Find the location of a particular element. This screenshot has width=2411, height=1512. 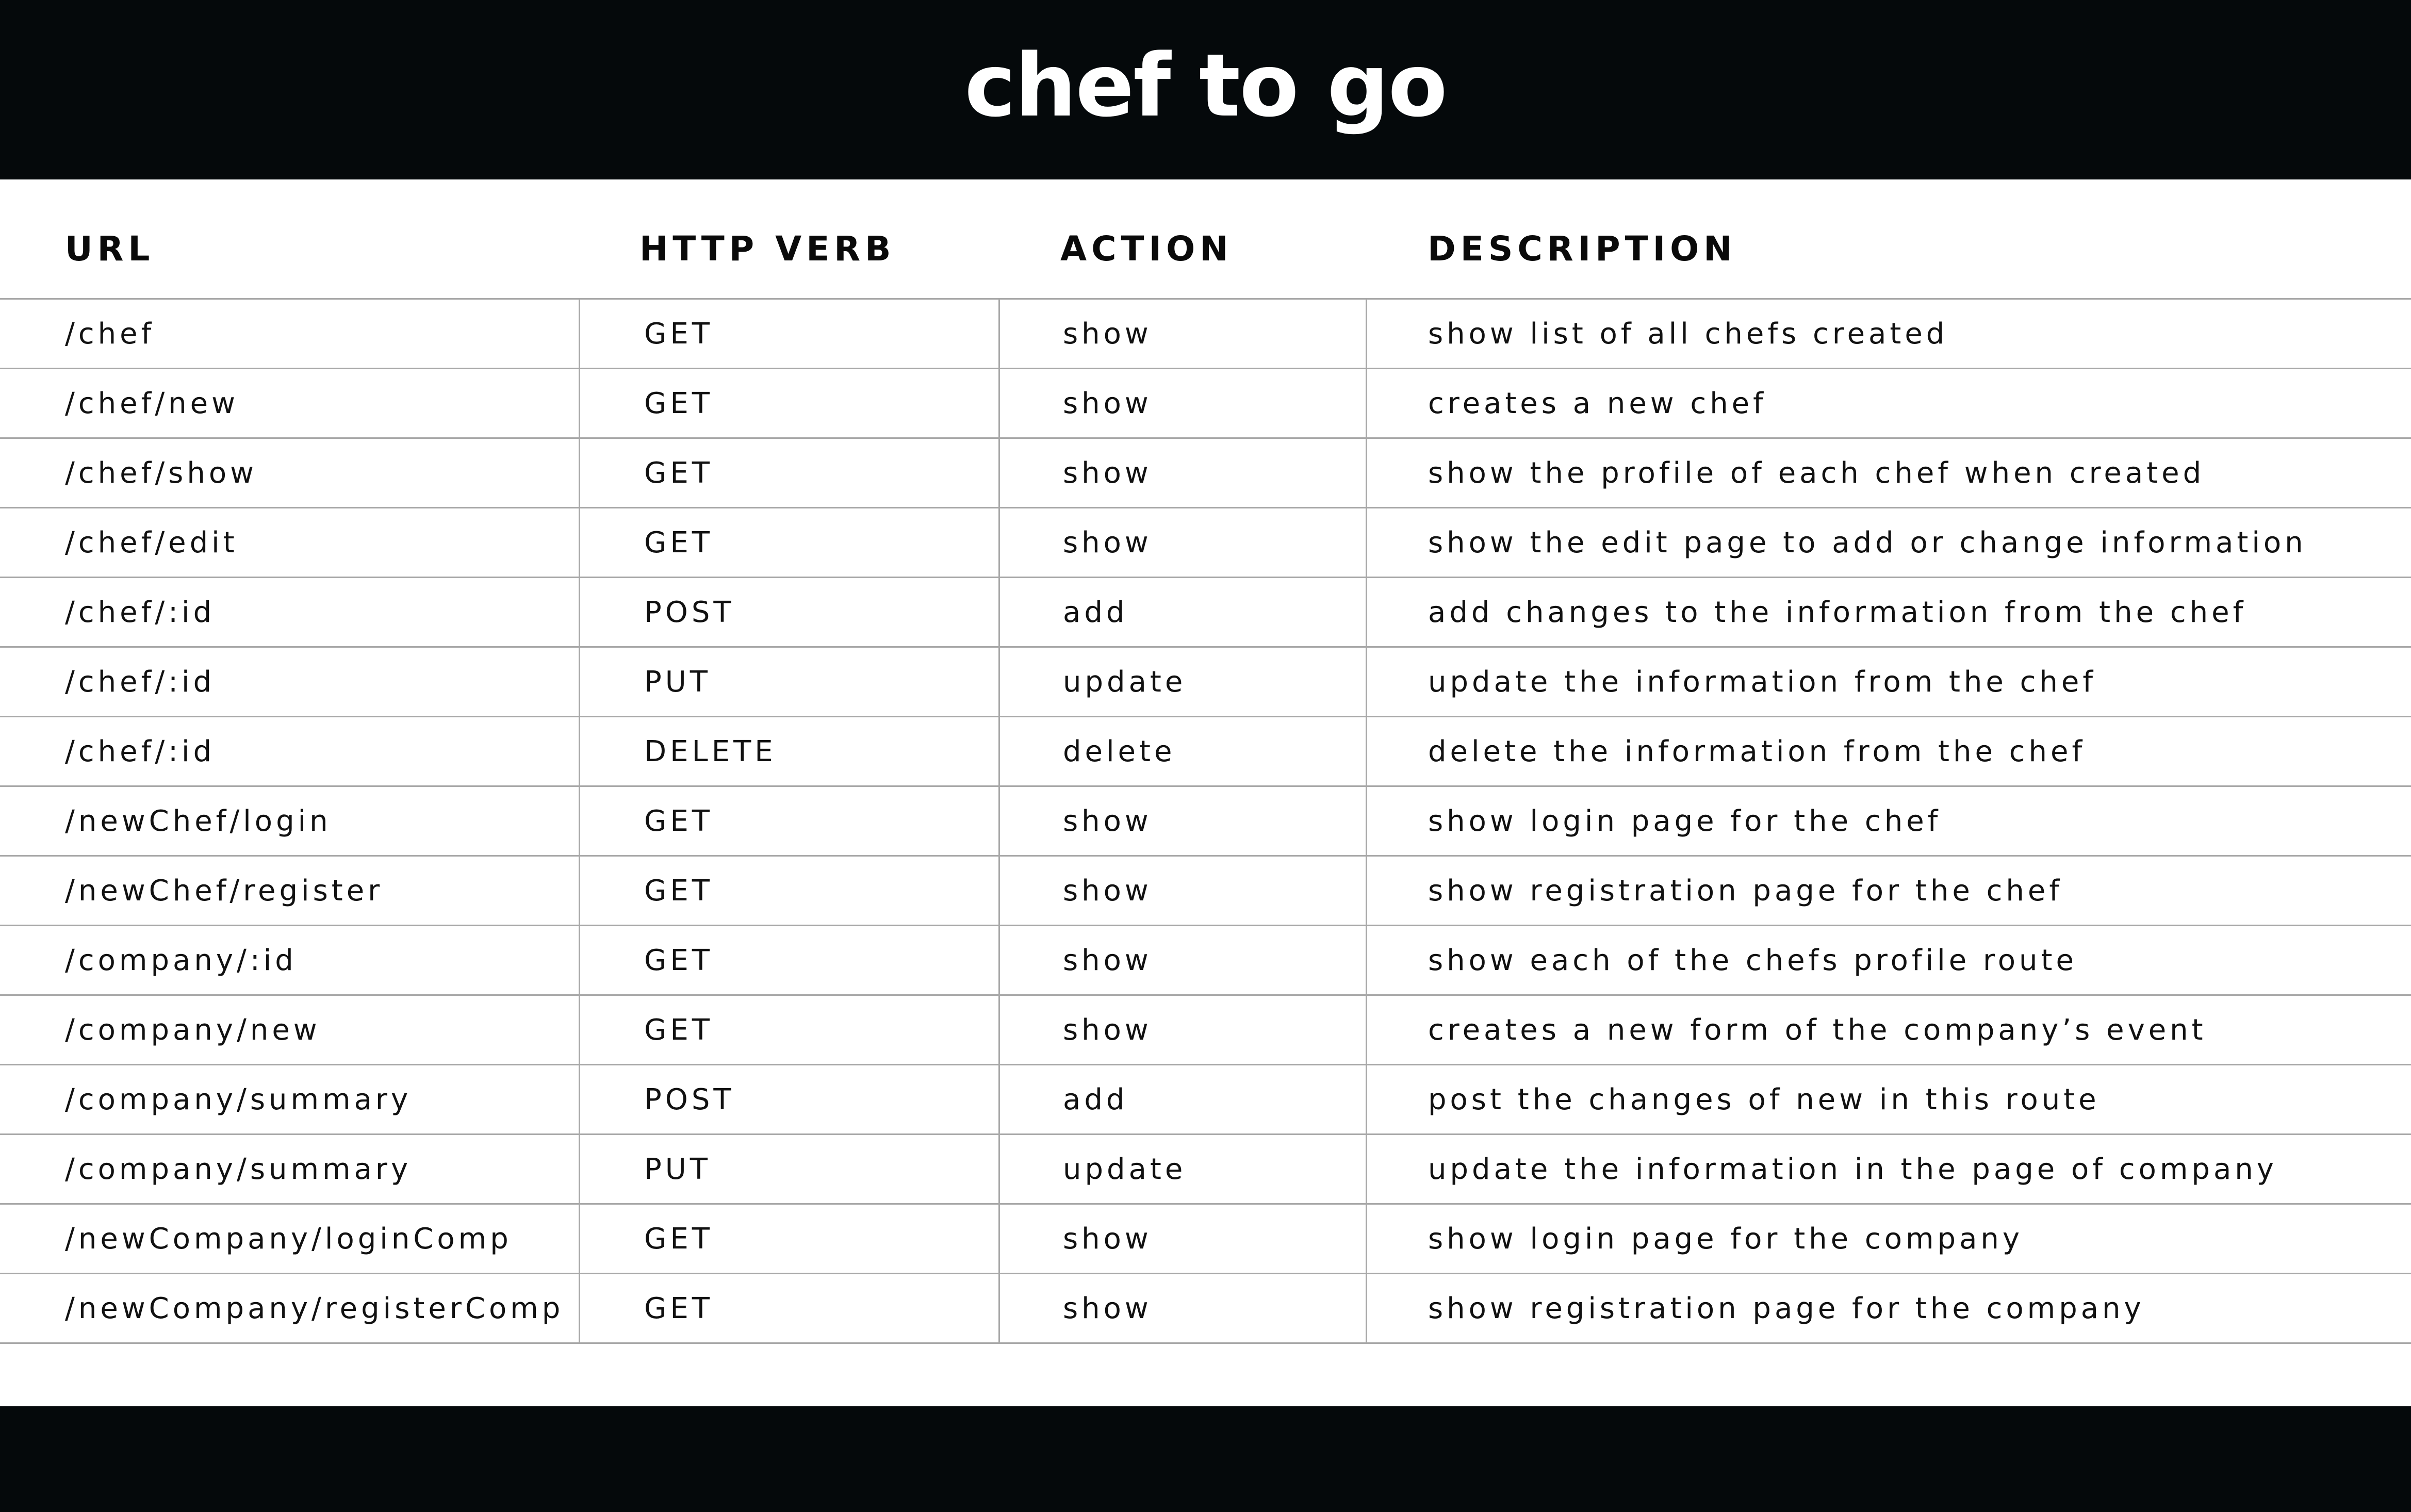

description-cell: show login page for the company is located at coordinates (1888, 1239).